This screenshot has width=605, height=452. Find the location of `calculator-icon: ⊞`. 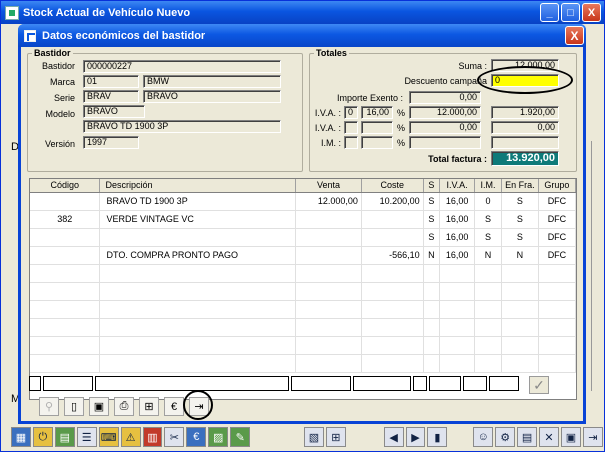

calculator-icon: ⊞ is located at coordinates (149, 406).